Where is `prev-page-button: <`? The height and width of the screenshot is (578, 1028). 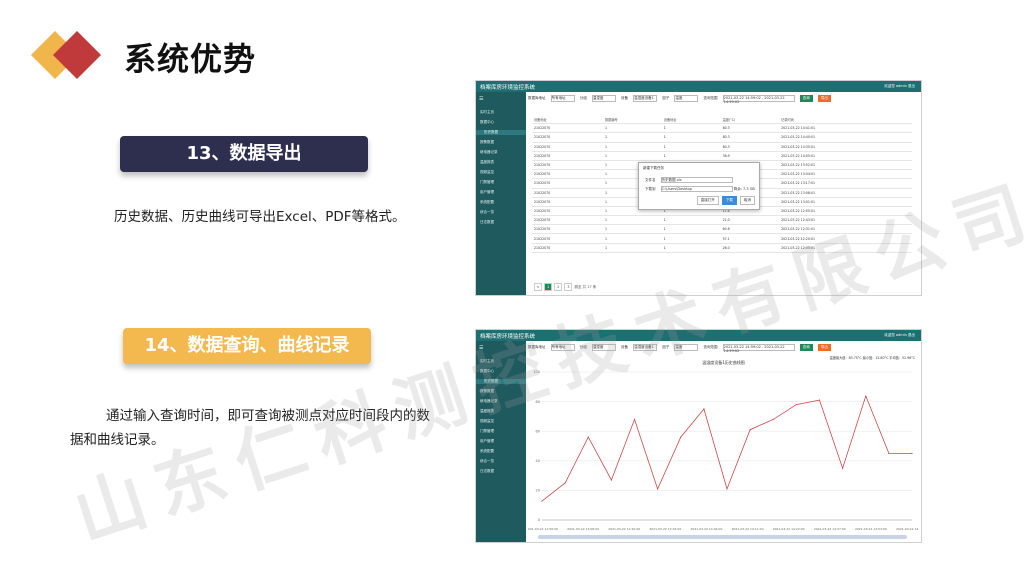 prev-page-button: < is located at coordinates (538, 287).